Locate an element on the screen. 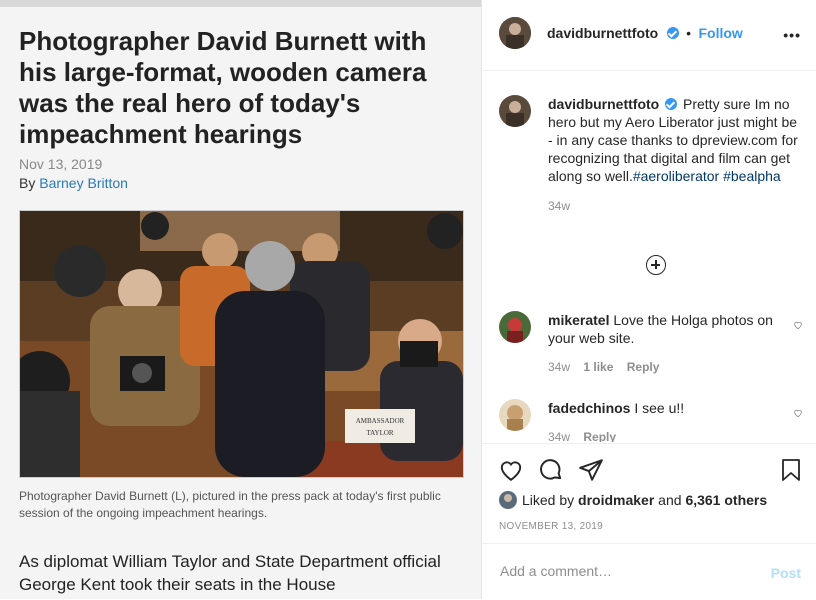 Image resolution: width=816 pixels, height=600 pixels. comment-username: fadedchinos is located at coordinates (589, 408).